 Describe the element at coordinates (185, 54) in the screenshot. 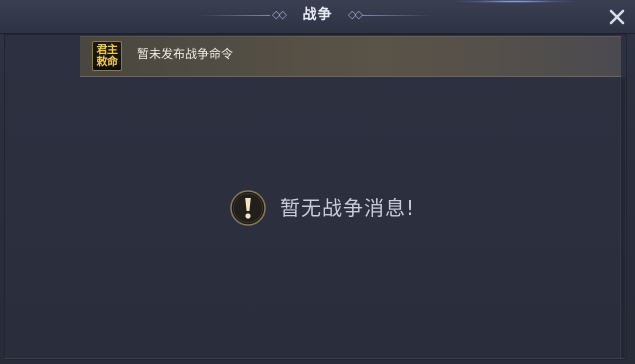

I see `war-order-notice-text: 暂未发布战争命令` at that location.